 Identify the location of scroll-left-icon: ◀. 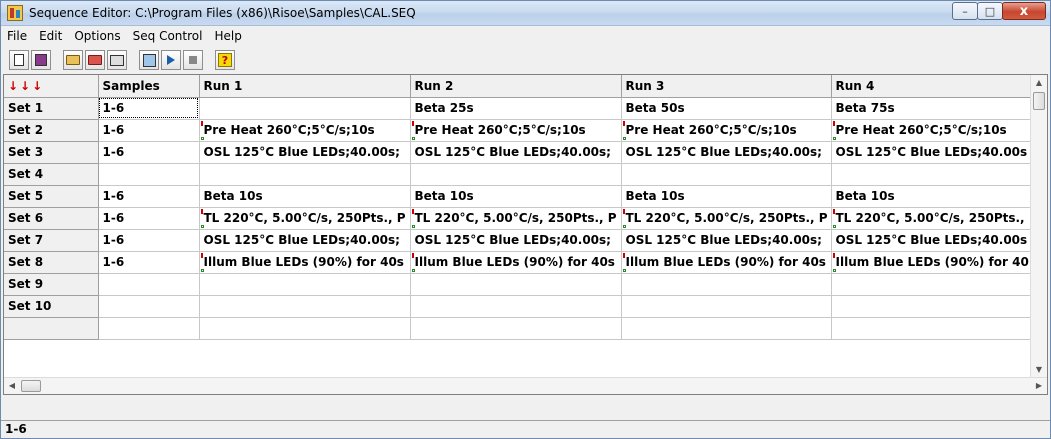
(12, 386).